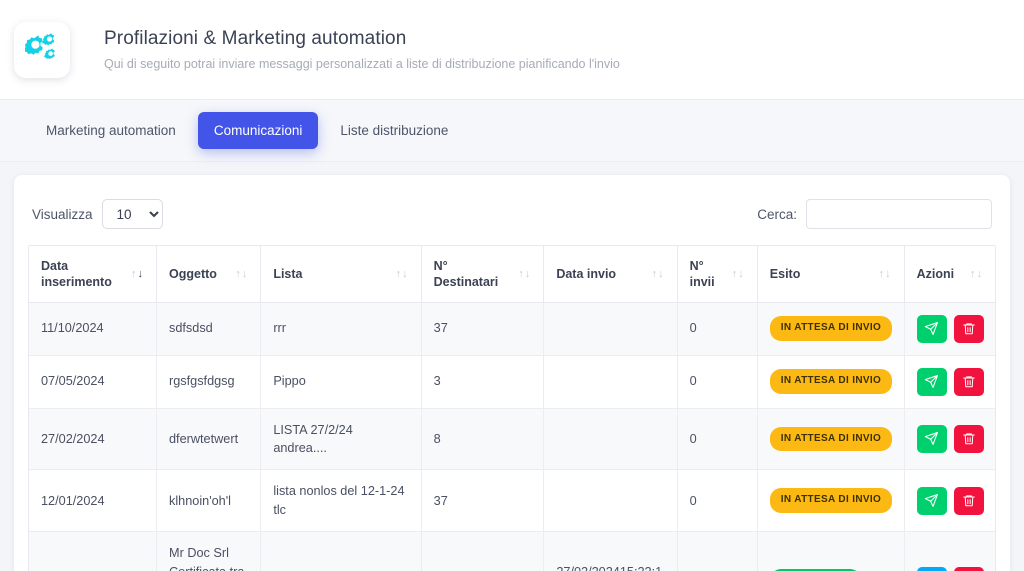 This screenshot has height=571, width=1024. Describe the element at coordinates (341, 551) in the screenshot. I see `cell-lista: tutti ordini luglio23` at that location.